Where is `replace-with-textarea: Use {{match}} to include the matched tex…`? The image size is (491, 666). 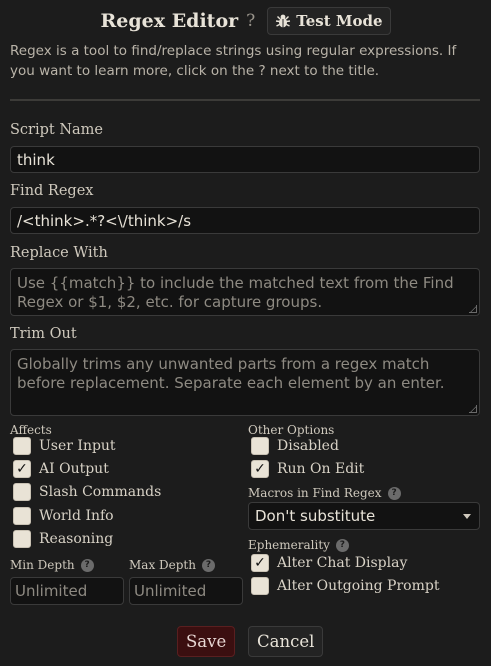 replace-with-textarea: Use {{match}} to include the matched tex… is located at coordinates (245, 292).